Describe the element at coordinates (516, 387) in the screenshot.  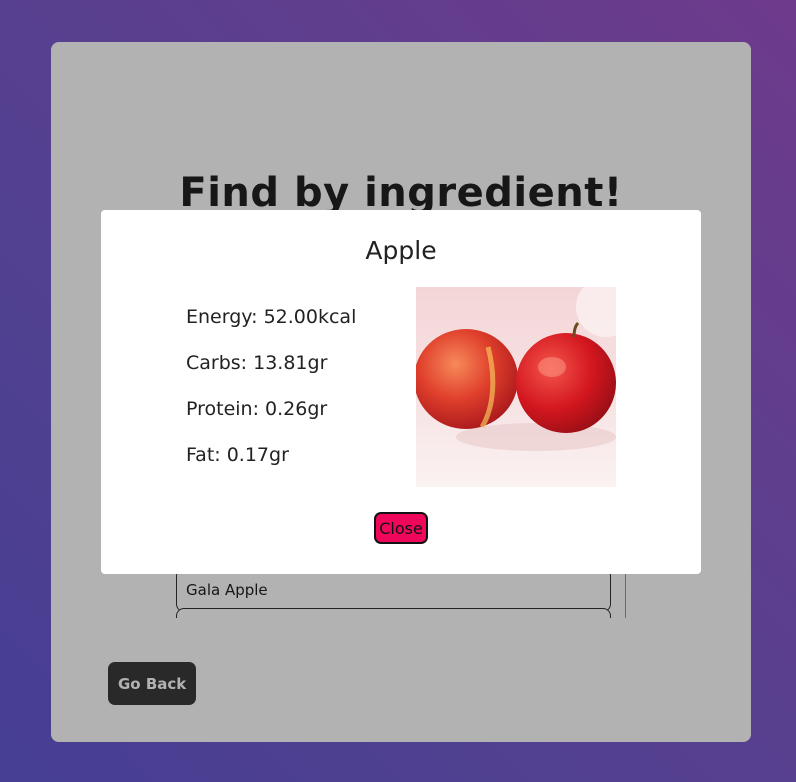
I see `apple-photo` at that location.